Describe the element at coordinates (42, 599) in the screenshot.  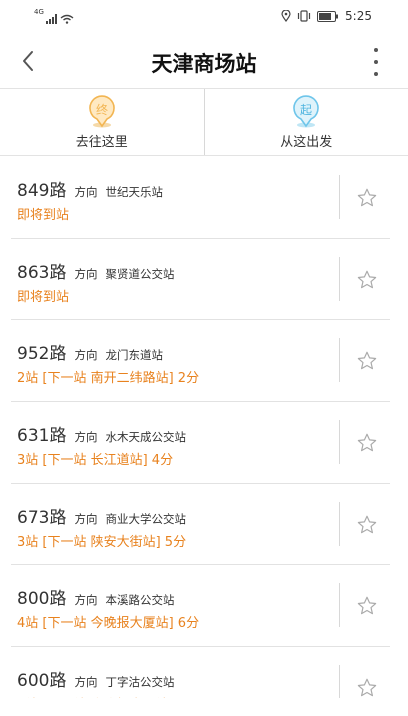
I see `route-number: 800路` at that location.